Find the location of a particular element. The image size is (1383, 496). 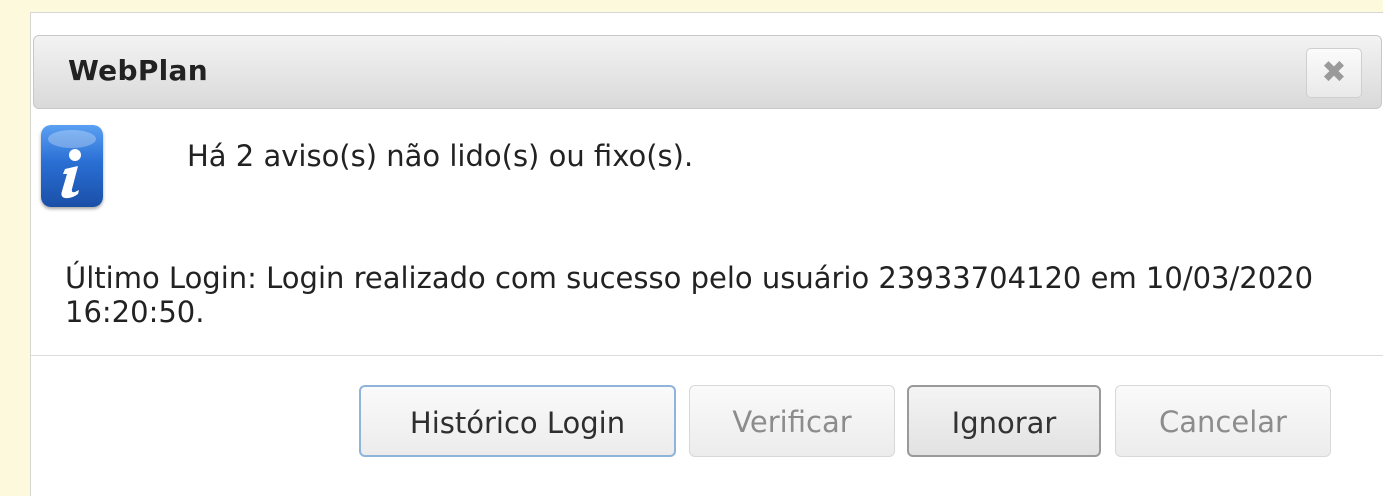

unread-notices-message: Há 2 aviso(s) não lido(s) ou fixo(s). is located at coordinates (440, 156).